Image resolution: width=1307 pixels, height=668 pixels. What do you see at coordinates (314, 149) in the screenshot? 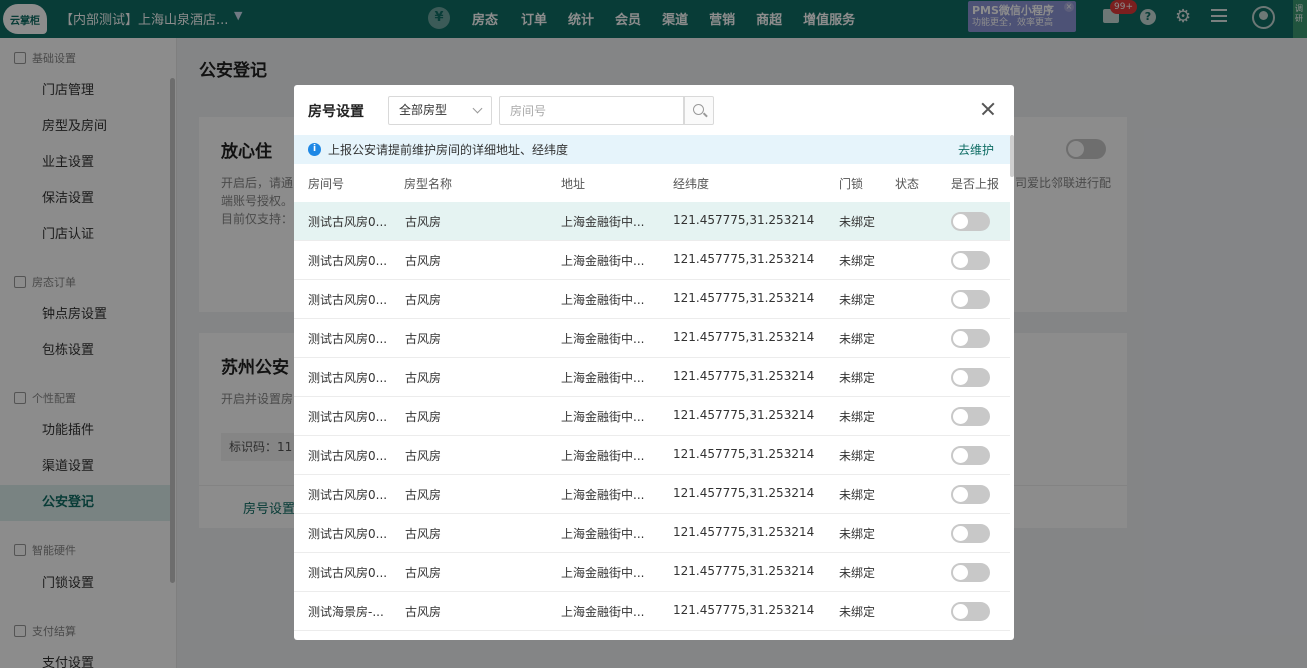
I see `info-icon: i` at bounding box center [314, 149].